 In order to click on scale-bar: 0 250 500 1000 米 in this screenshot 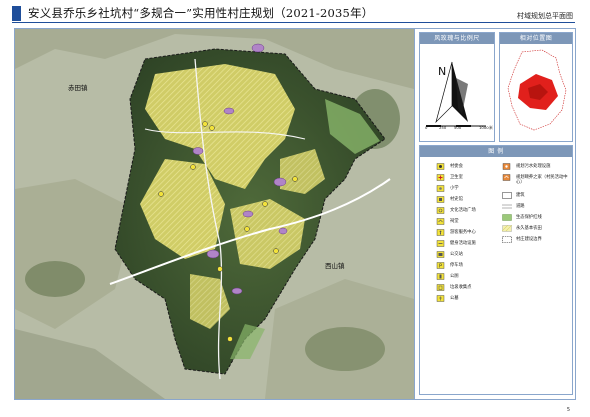, I will do `click(458, 129)`.